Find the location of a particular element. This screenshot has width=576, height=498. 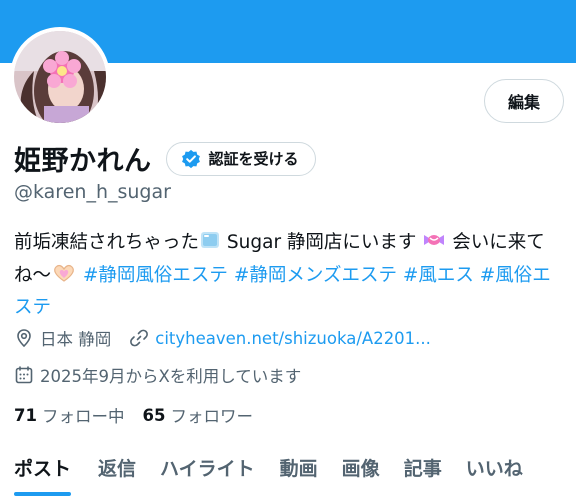

calendar-icon is located at coordinates (24, 375).